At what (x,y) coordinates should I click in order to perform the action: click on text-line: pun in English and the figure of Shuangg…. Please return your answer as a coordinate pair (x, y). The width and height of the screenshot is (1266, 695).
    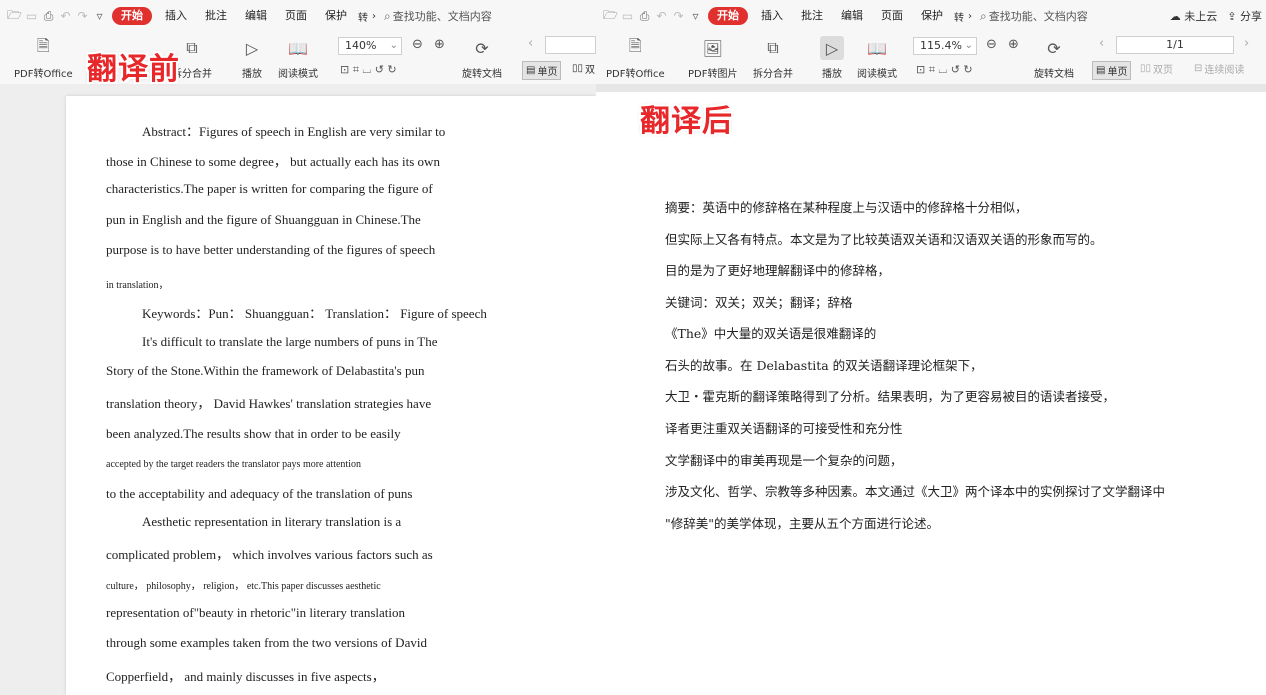
    Looking at the image, I should click on (263, 219).